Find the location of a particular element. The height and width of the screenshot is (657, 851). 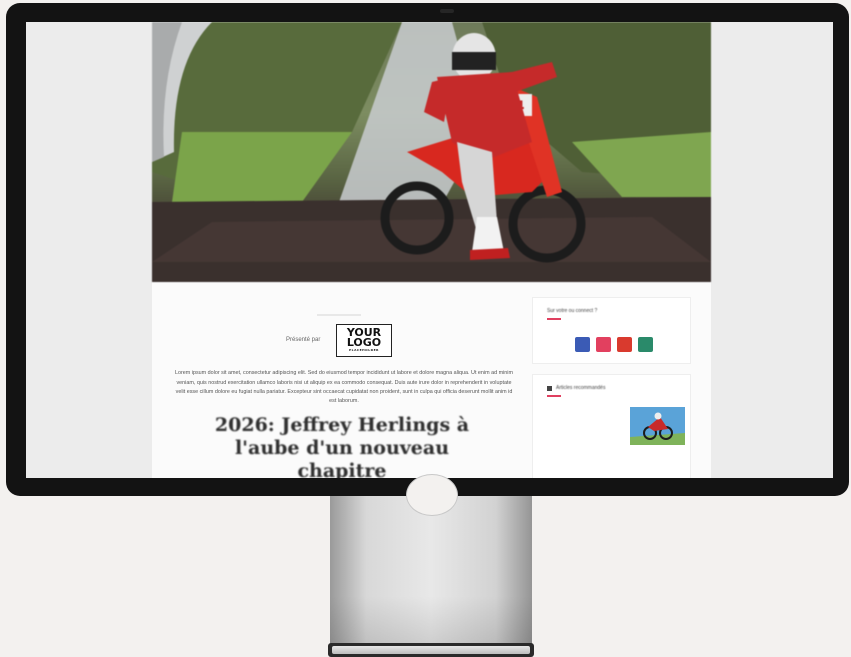

facebook-icon is located at coordinates (582, 344).